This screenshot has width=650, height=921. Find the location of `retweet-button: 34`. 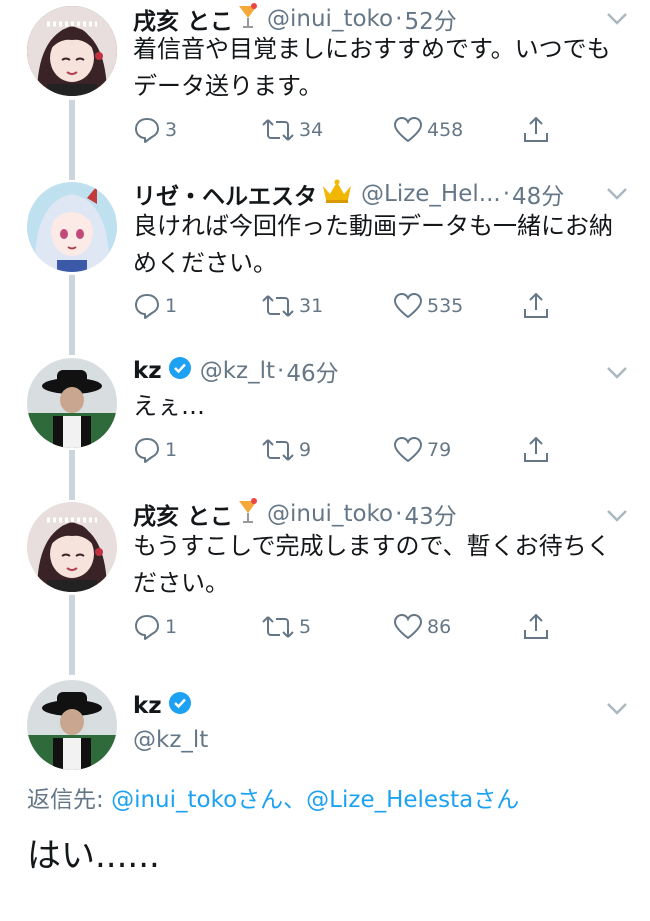

retweet-button: 34 is located at coordinates (292, 130).